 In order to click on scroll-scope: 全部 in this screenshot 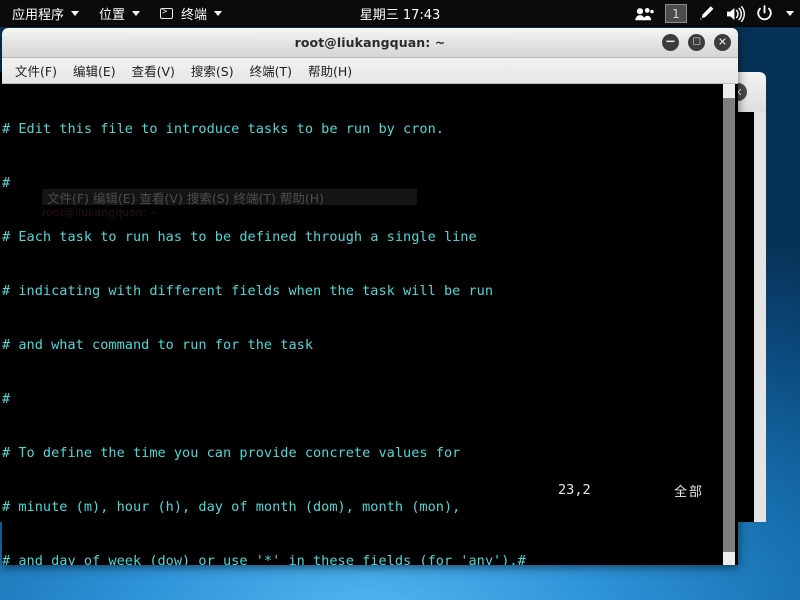, I will do `click(689, 492)`.